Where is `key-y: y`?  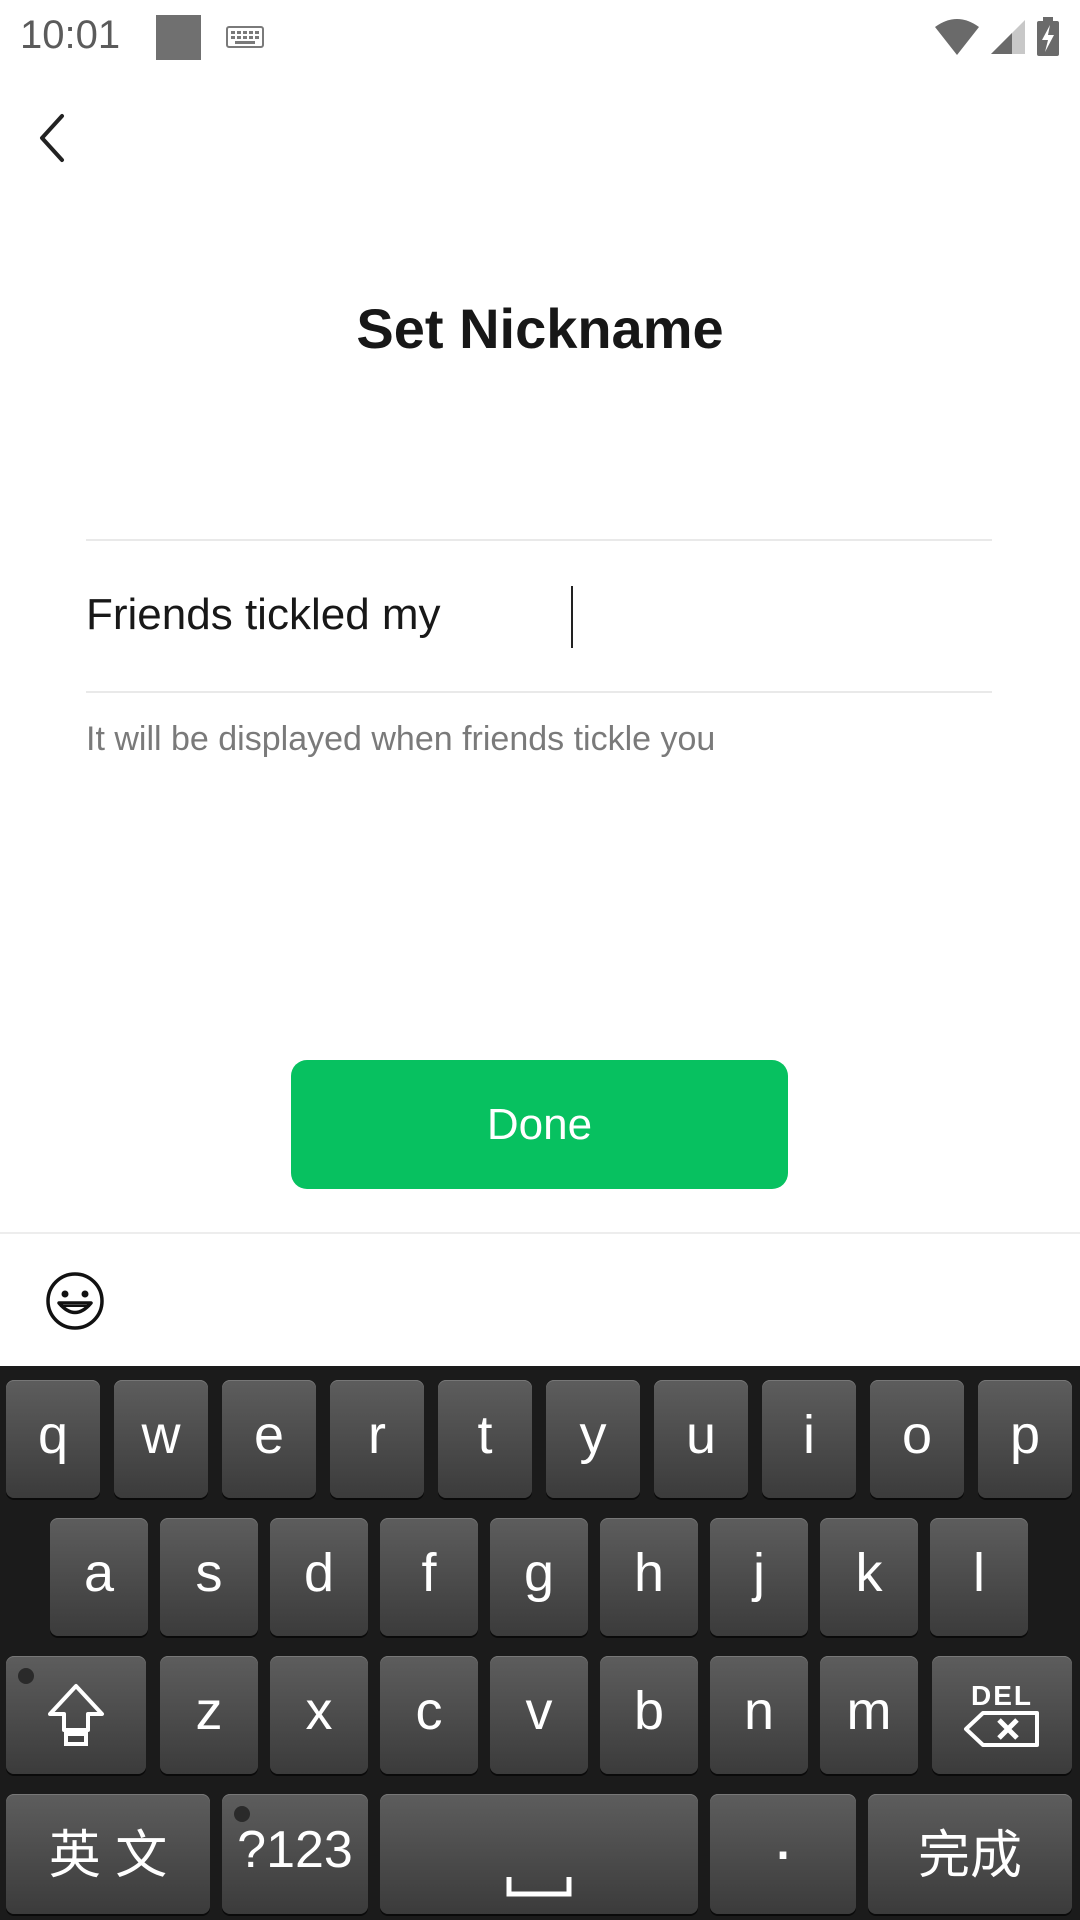
key-y: y is located at coordinates (593, 1439).